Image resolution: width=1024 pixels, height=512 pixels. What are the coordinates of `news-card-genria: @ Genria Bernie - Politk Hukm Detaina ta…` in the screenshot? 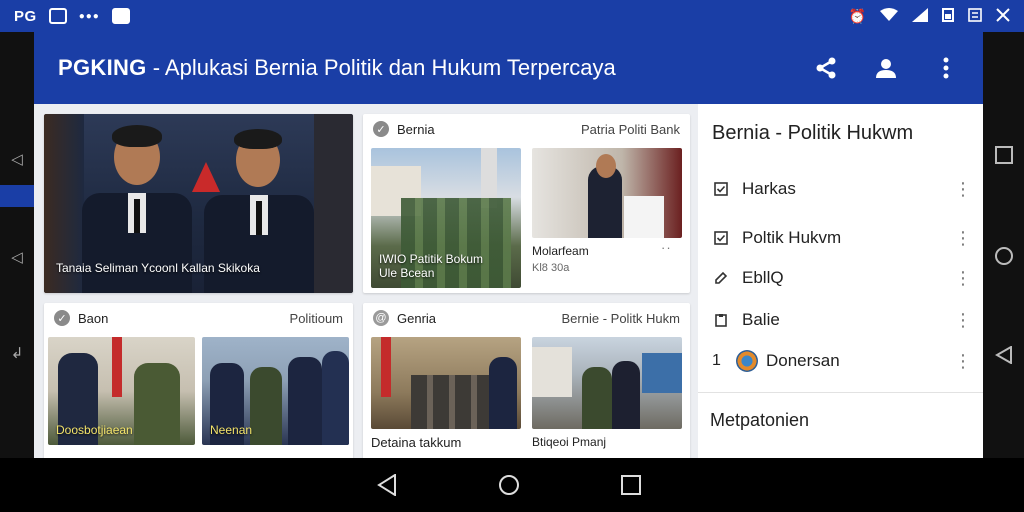 It's located at (526, 380).